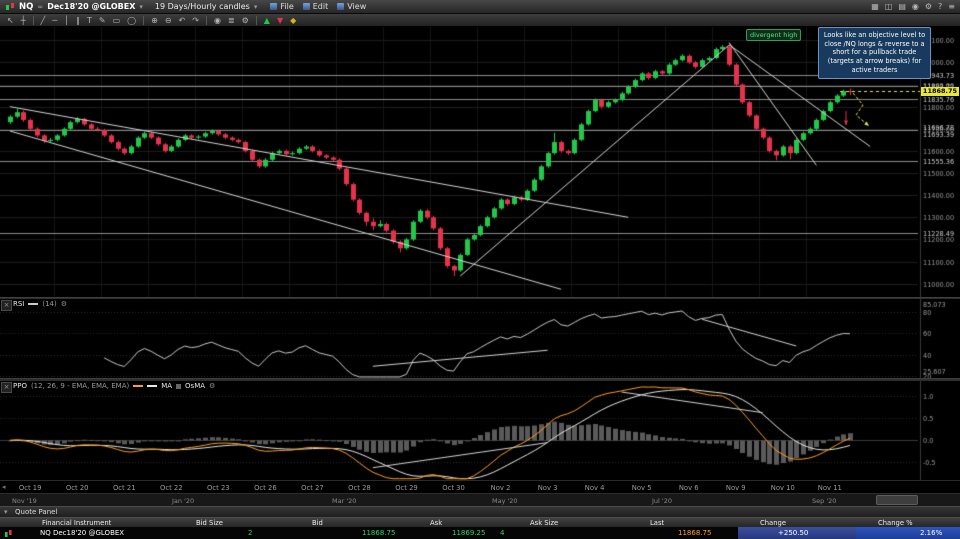 This screenshot has width=960, height=539. Describe the element at coordinates (152, 386) in the screenshot. I see `ppo-ma-sample-icon` at that location.